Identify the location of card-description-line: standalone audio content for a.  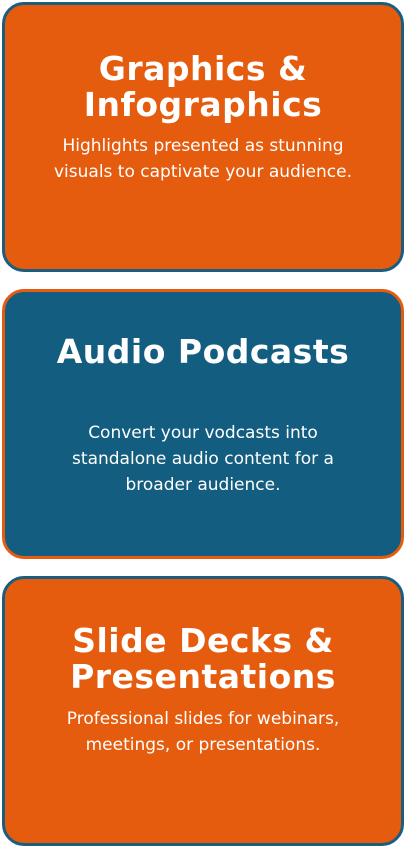
(203, 459).